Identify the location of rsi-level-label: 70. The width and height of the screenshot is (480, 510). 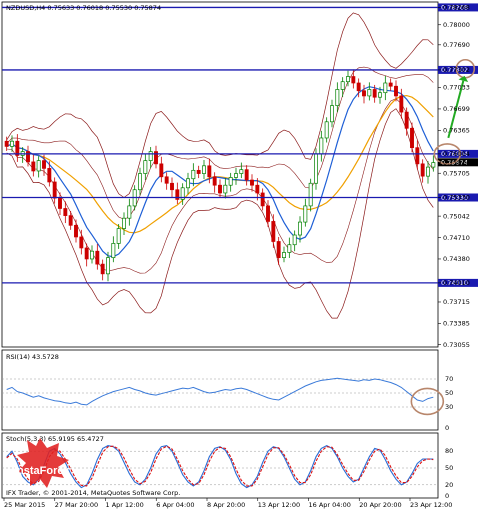
(449, 379).